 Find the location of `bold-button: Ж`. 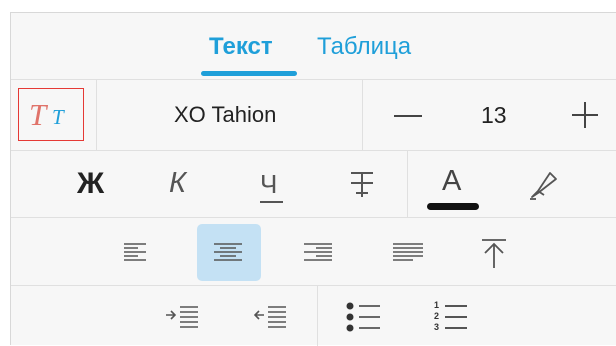

bold-button: Ж is located at coordinates (95, 186).